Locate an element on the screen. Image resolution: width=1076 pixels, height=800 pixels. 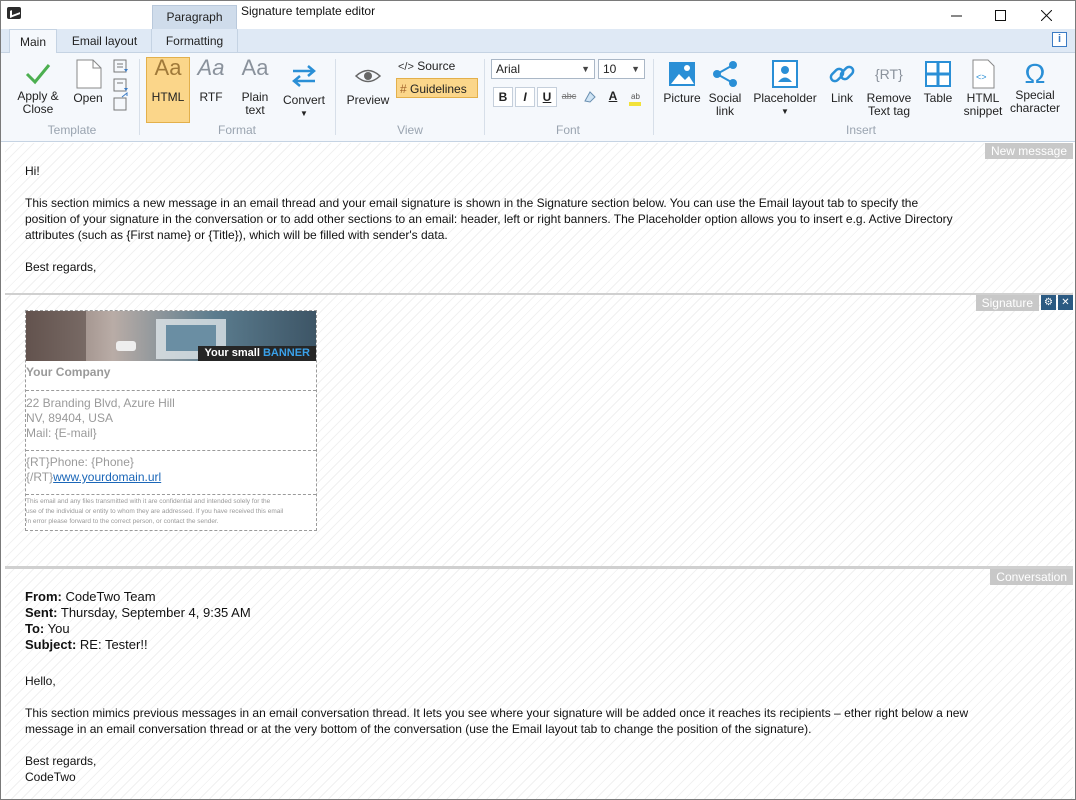
paragraph-context-tab: Paragraph is located at coordinates (194, 17).